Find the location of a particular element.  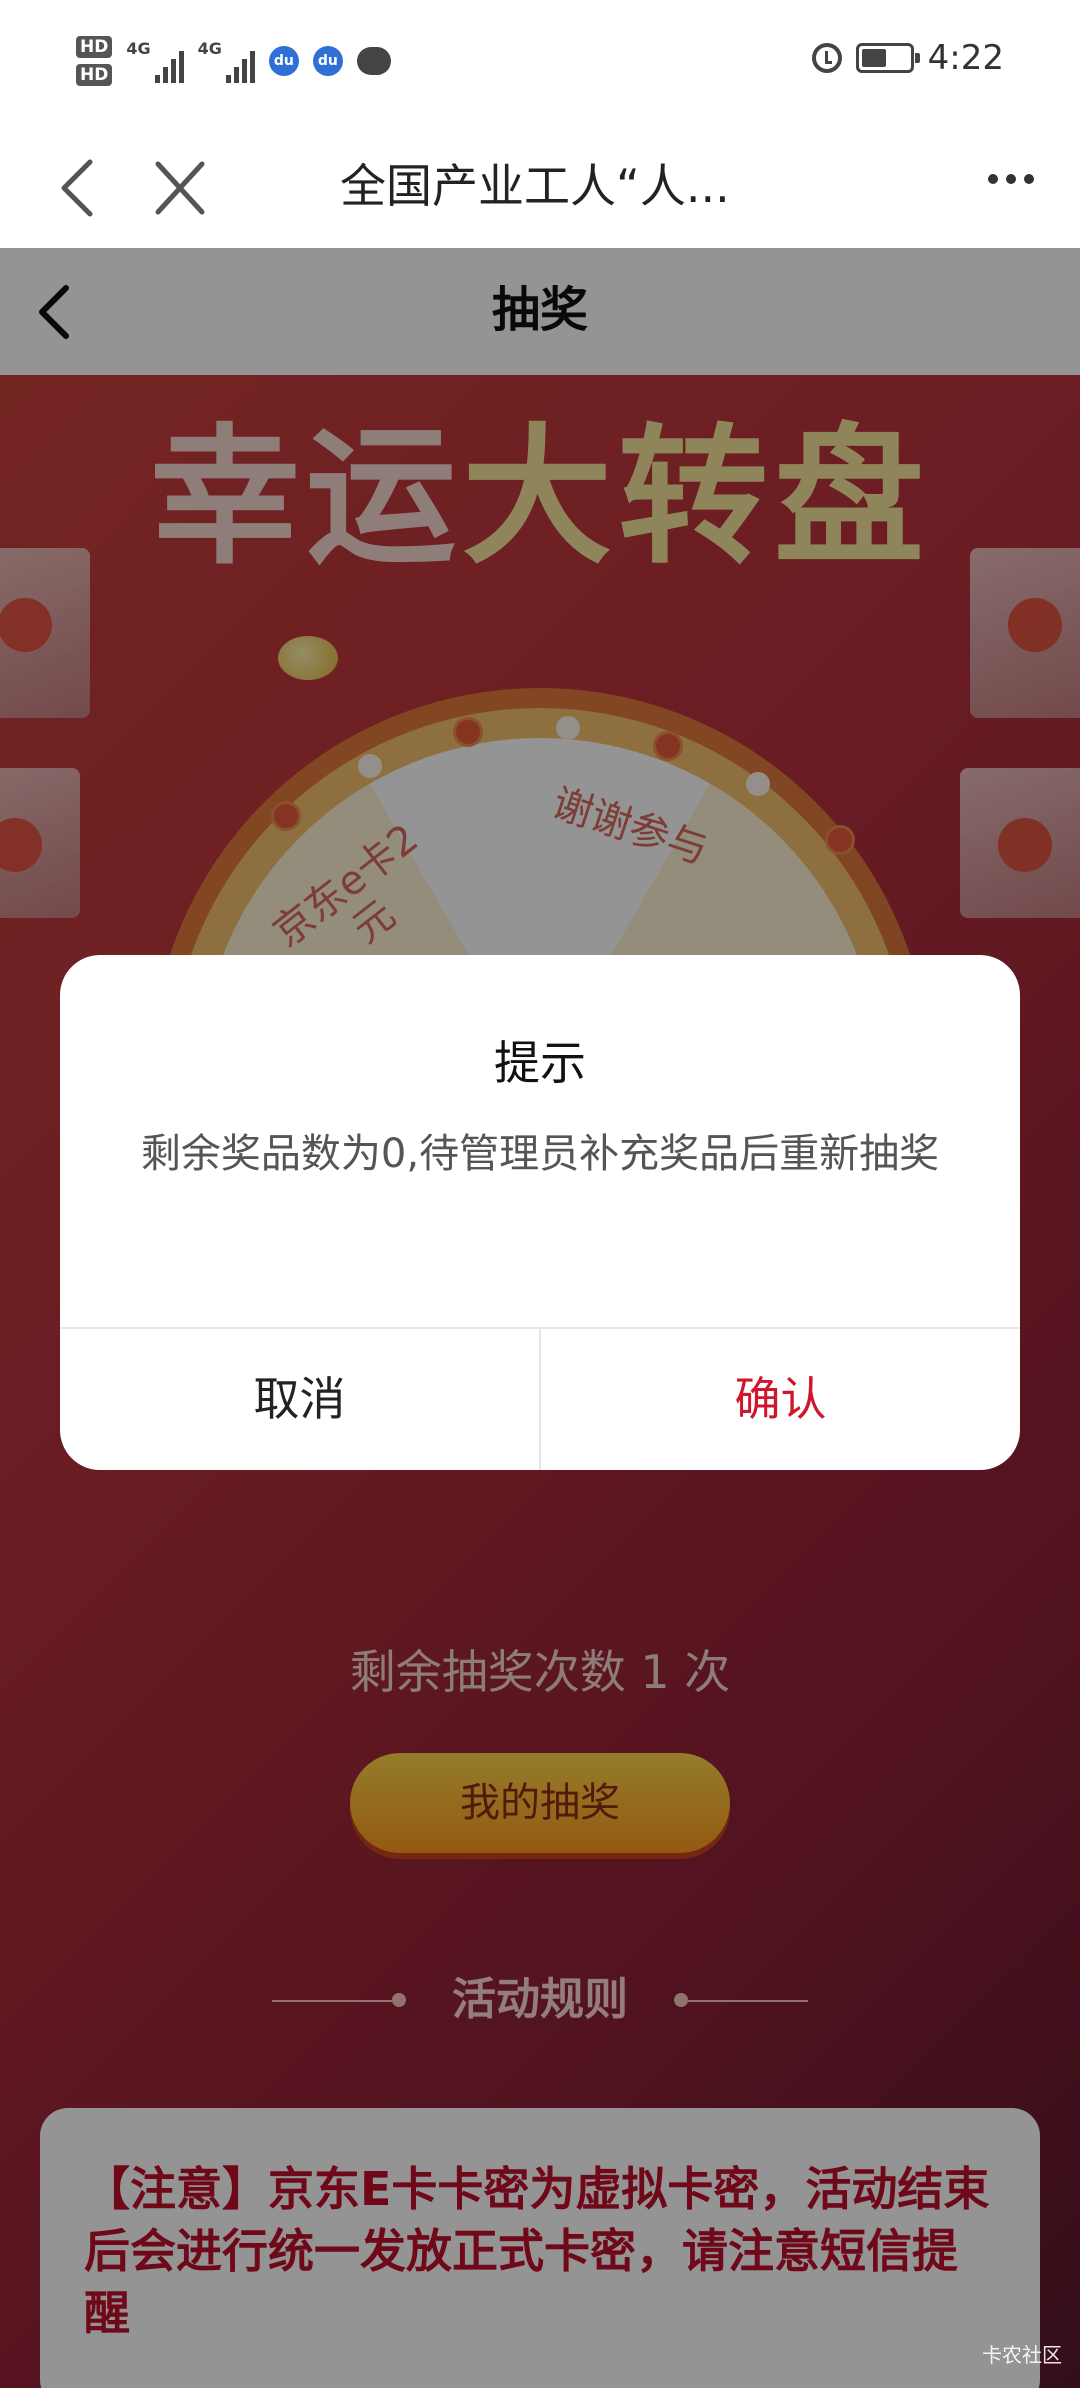

confirm-button: 确认 is located at coordinates (780, 1399).